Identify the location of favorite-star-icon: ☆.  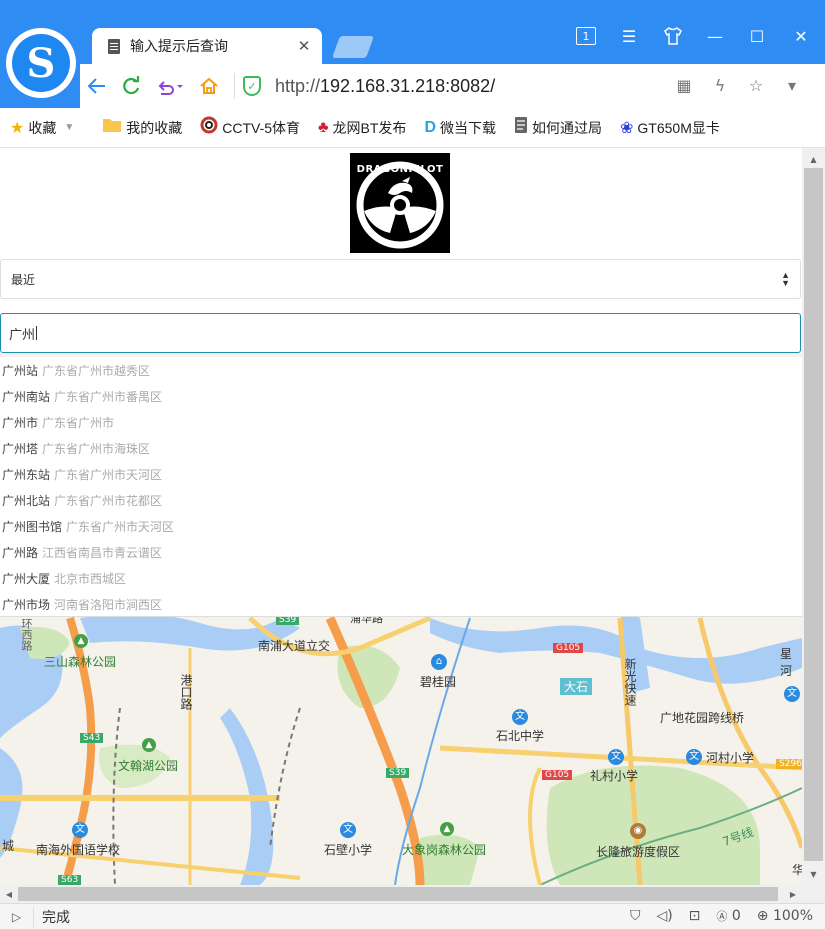
(756, 85).